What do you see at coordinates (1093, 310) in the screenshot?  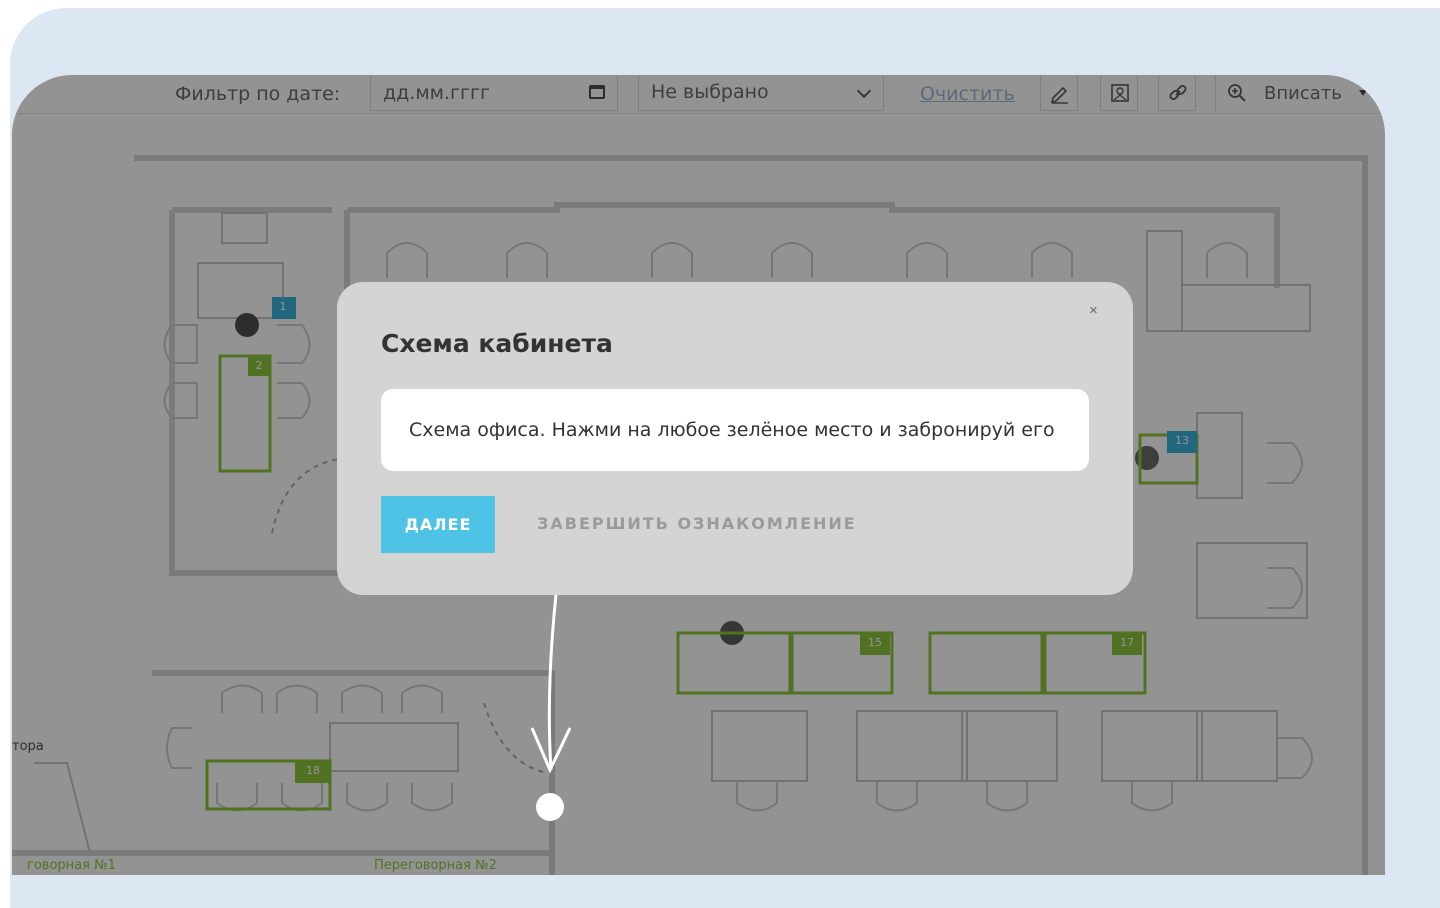 I see `close-icon: ×` at bounding box center [1093, 310].